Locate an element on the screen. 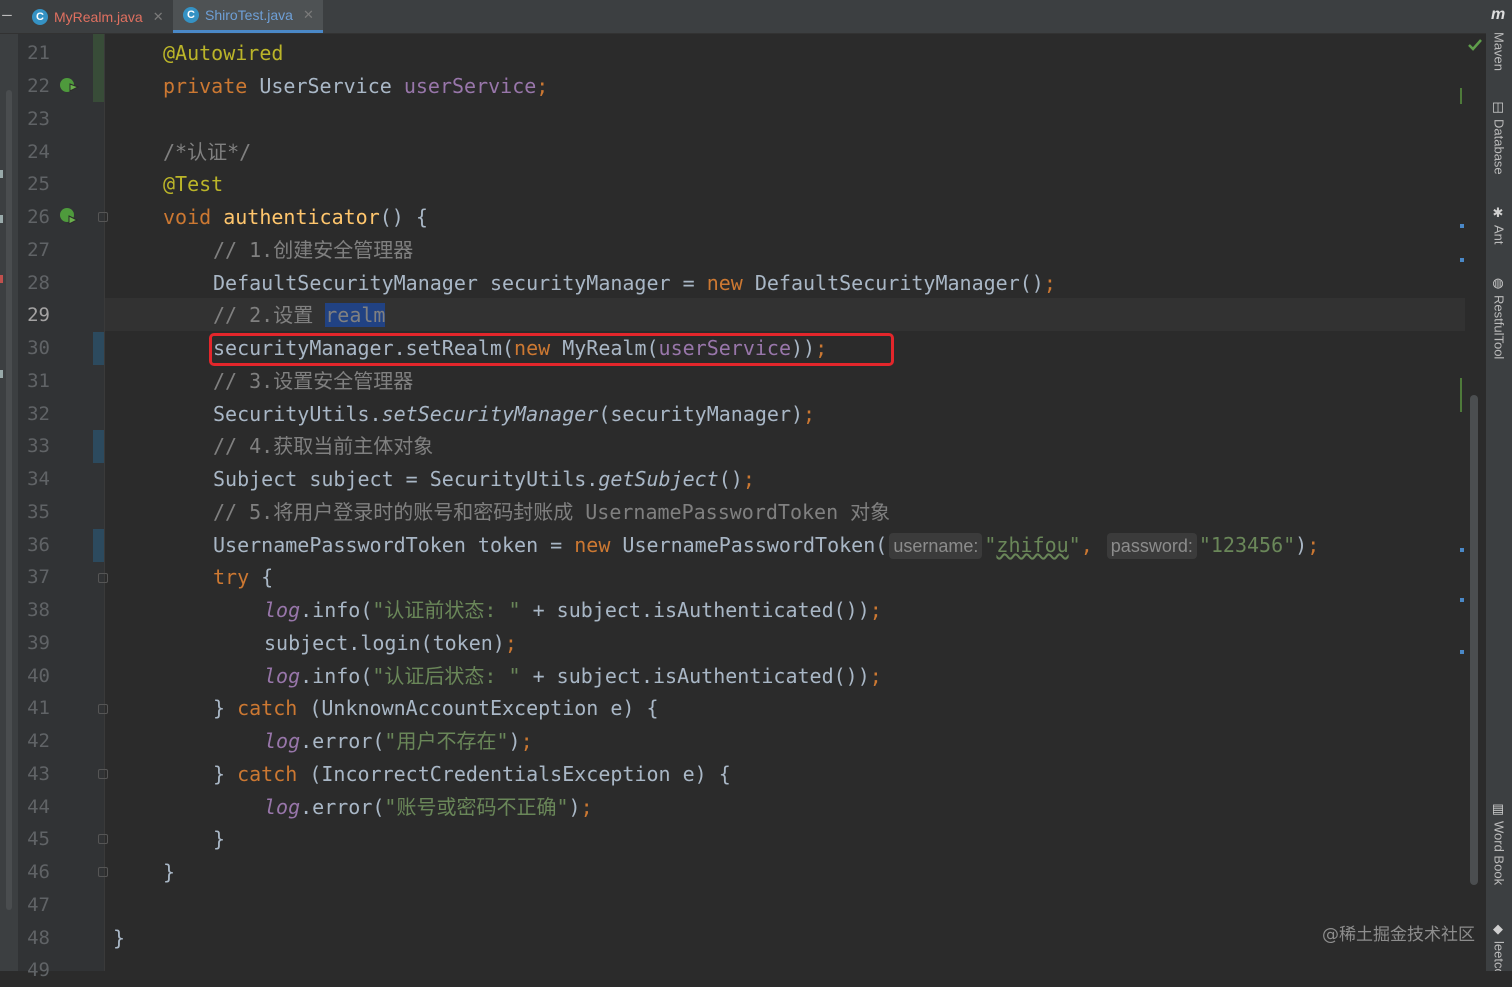 This screenshot has width=1512, height=987. code-line-41: } catch (UnknownAccountException e) { is located at coordinates (436, 708).